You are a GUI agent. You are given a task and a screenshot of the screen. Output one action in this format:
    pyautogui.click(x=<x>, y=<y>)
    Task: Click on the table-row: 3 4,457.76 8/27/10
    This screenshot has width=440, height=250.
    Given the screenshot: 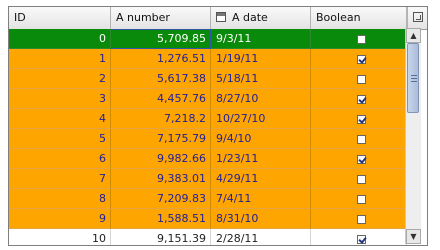 What is the action you would take?
    pyautogui.click(x=208, y=99)
    